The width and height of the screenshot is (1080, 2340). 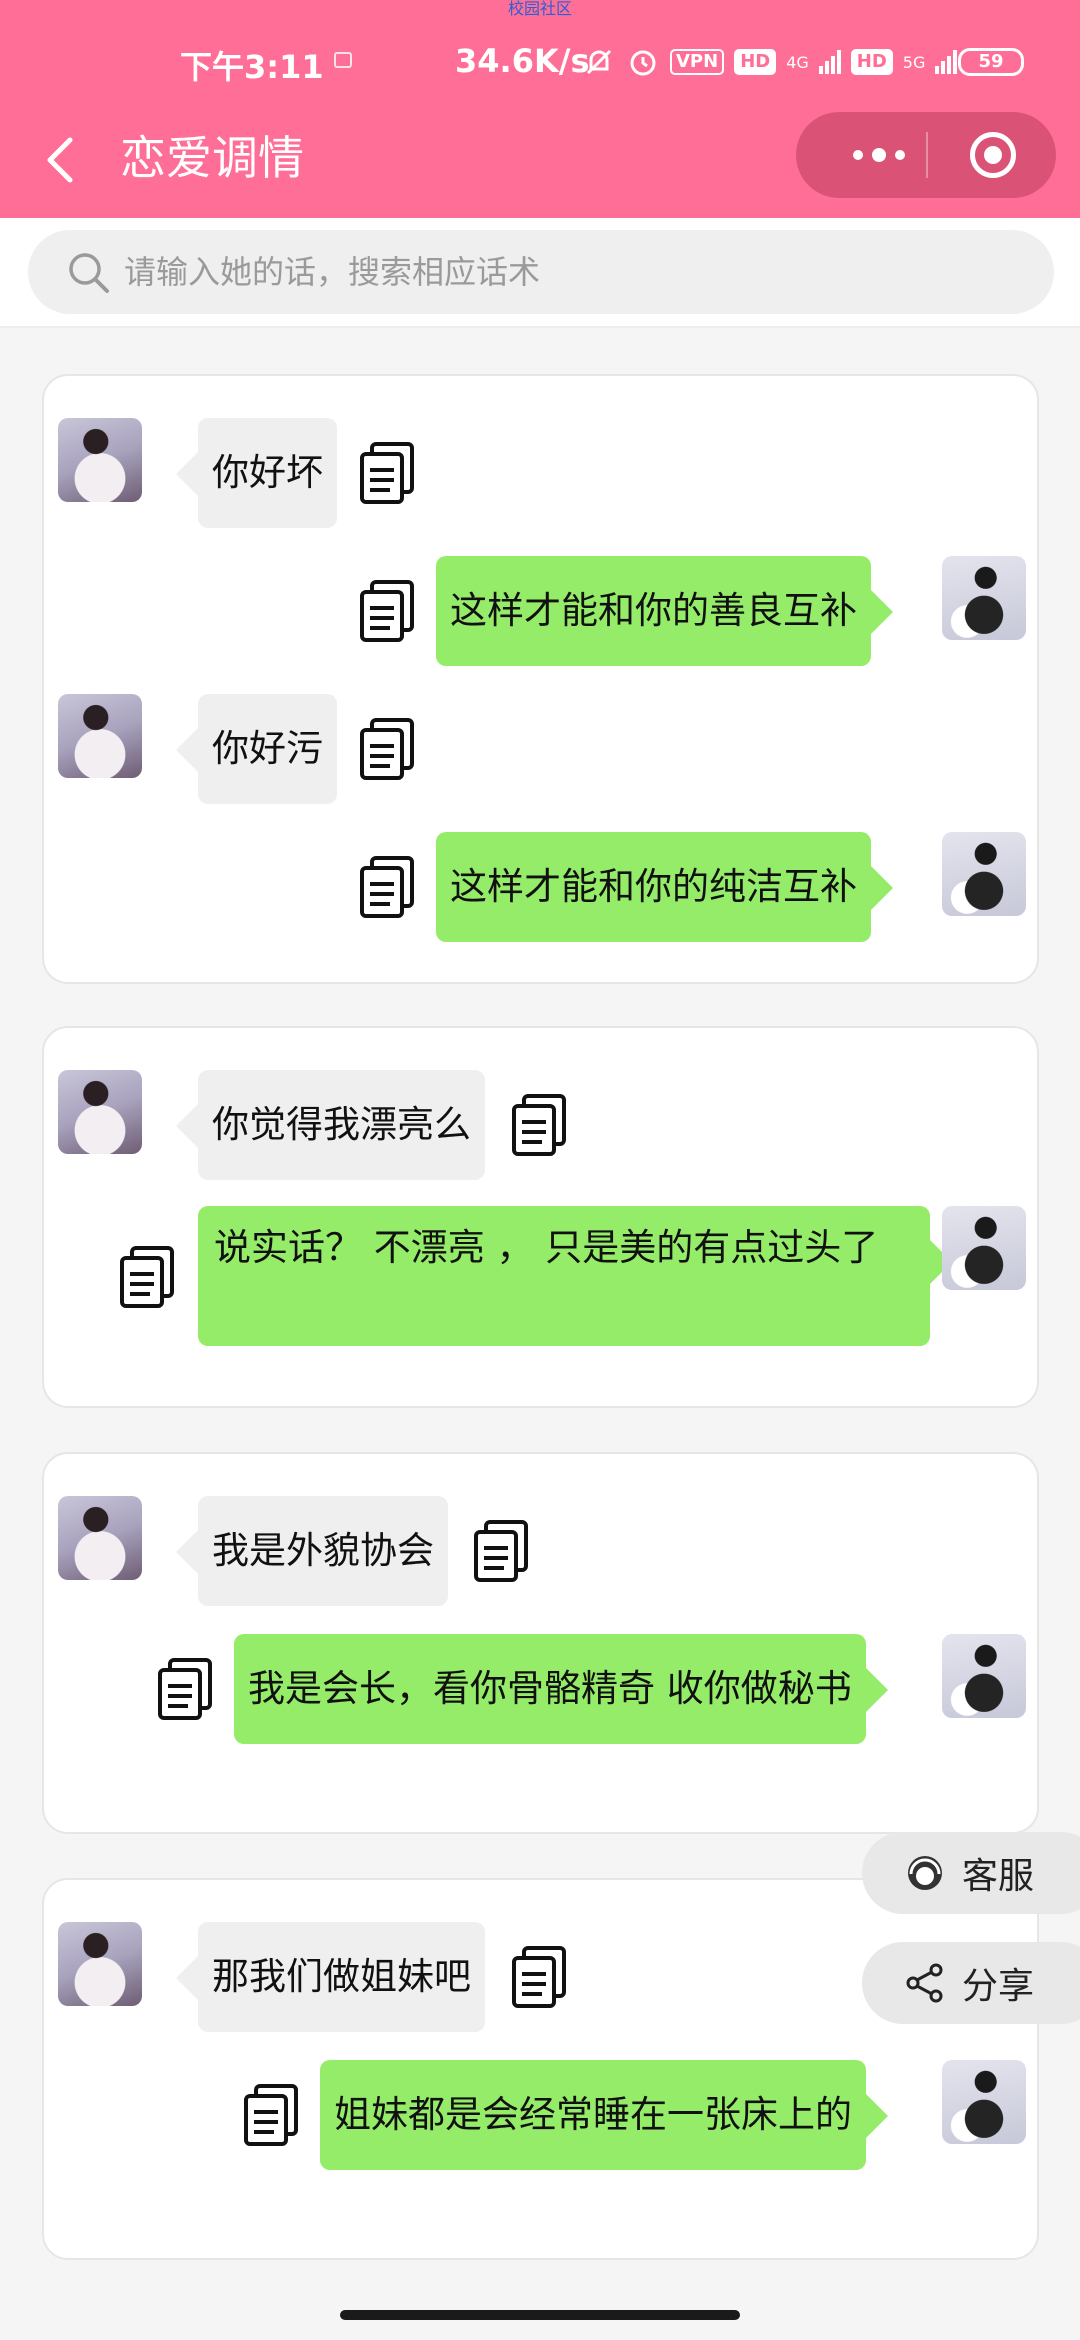 What do you see at coordinates (871, 62) in the screenshot?
I see `hd-badge-2: HD` at bounding box center [871, 62].